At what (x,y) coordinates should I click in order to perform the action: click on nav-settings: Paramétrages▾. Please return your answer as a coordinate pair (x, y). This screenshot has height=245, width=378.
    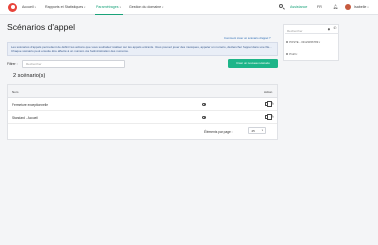
    Looking at the image, I should click on (108, 7).